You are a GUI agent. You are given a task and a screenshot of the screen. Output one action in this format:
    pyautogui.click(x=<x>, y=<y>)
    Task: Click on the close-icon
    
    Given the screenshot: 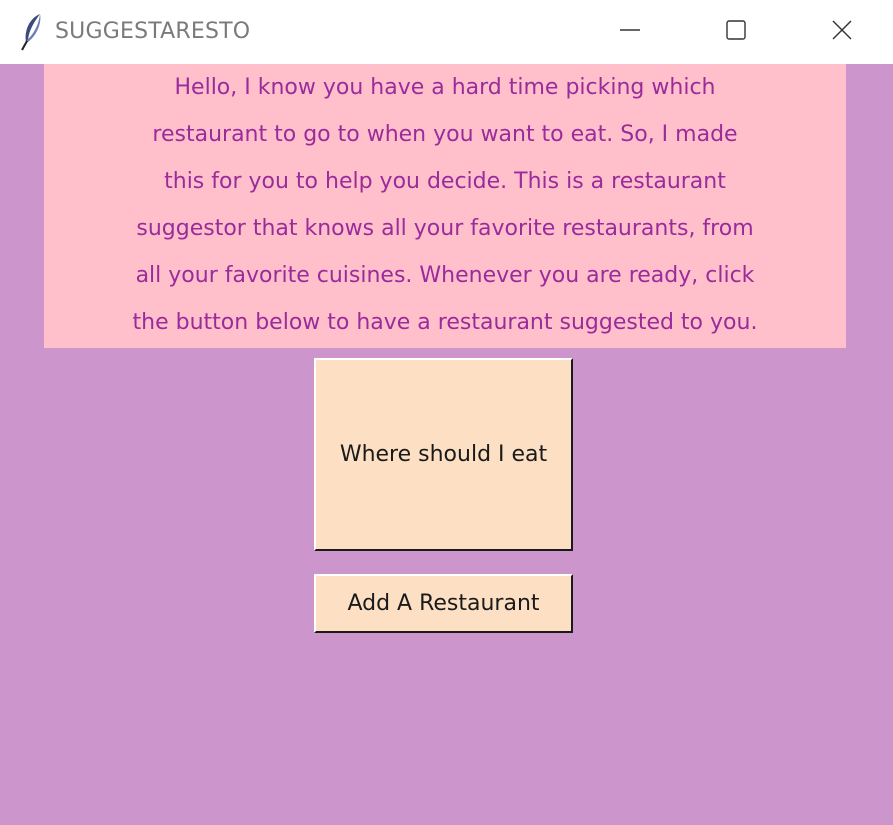 What is the action you would take?
    pyautogui.click(x=842, y=30)
    